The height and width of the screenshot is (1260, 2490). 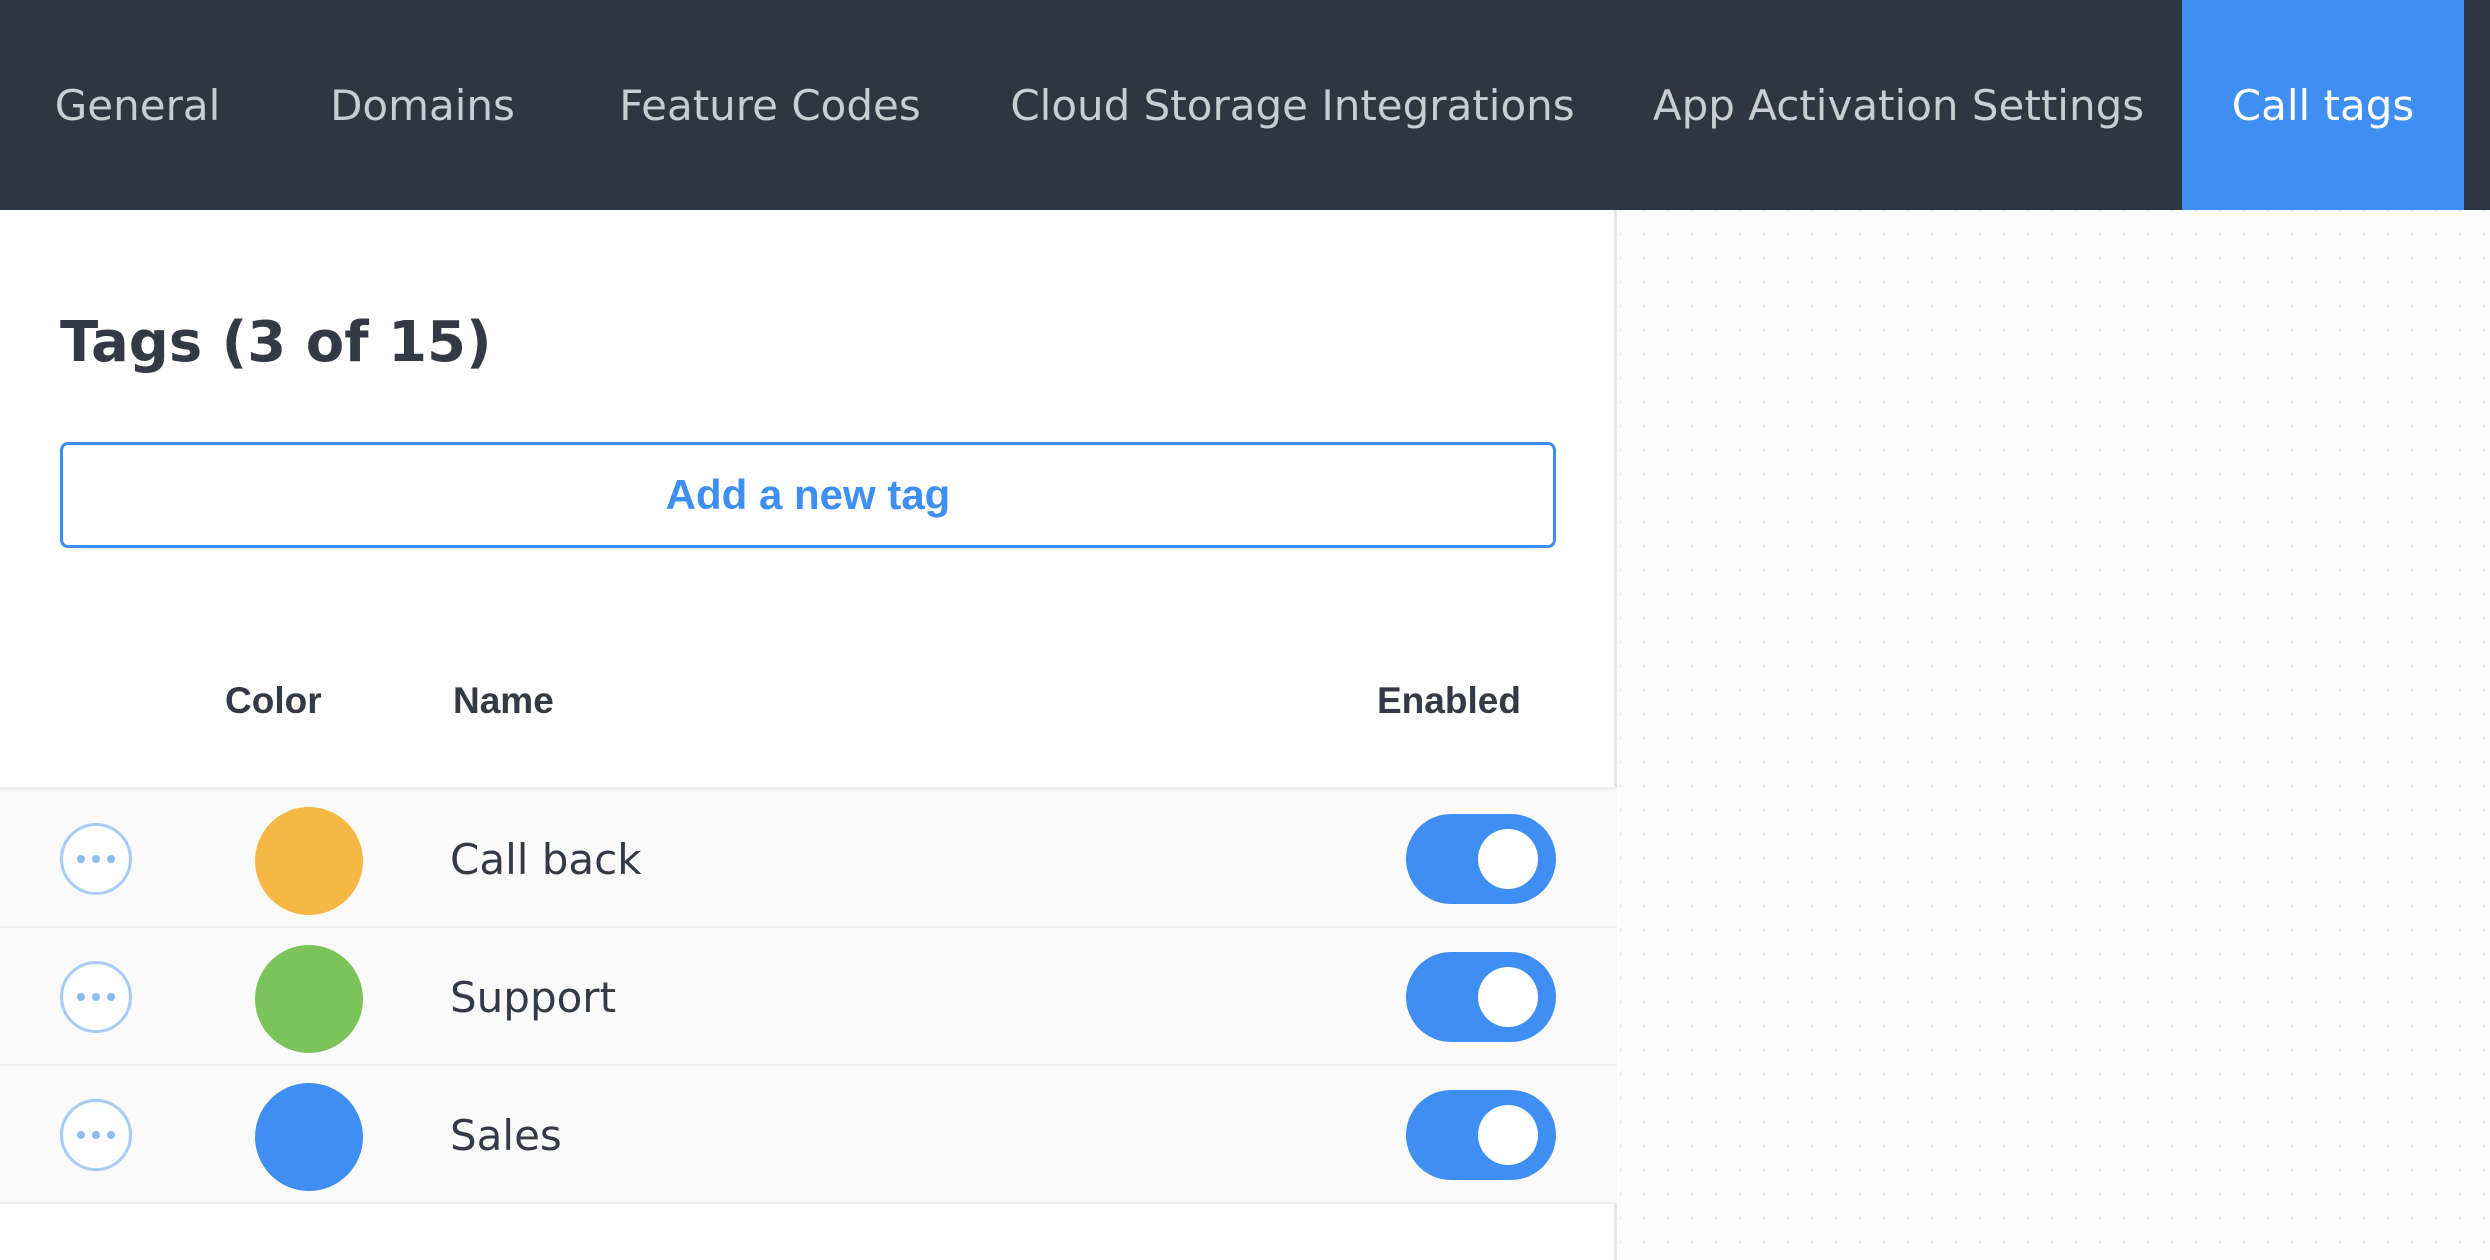 What do you see at coordinates (1898, 105) in the screenshot?
I see `tab-app-activation-settings: App Activation Settings` at bounding box center [1898, 105].